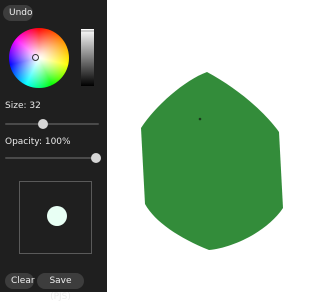 The image size is (320, 305). Describe the element at coordinates (52, 124) in the screenshot. I see `size-slider-track` at that location.